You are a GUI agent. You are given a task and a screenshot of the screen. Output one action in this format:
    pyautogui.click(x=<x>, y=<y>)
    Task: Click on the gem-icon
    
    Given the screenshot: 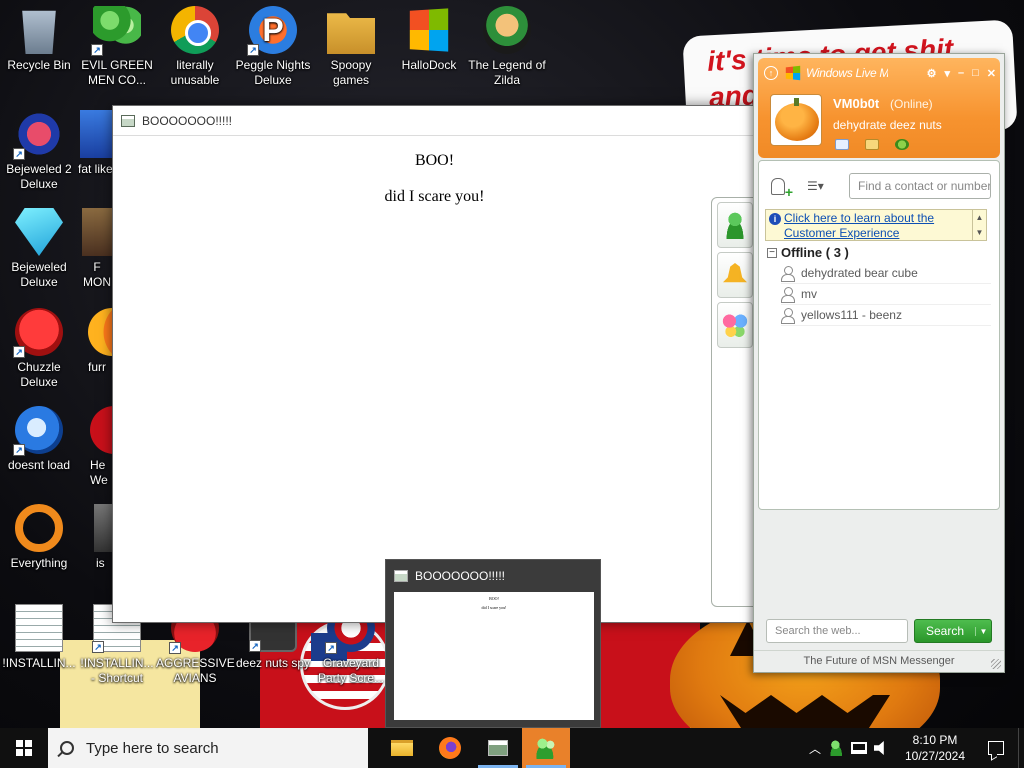 What is the action you would take?
    pyautogui.click(x=39, y=232)
    